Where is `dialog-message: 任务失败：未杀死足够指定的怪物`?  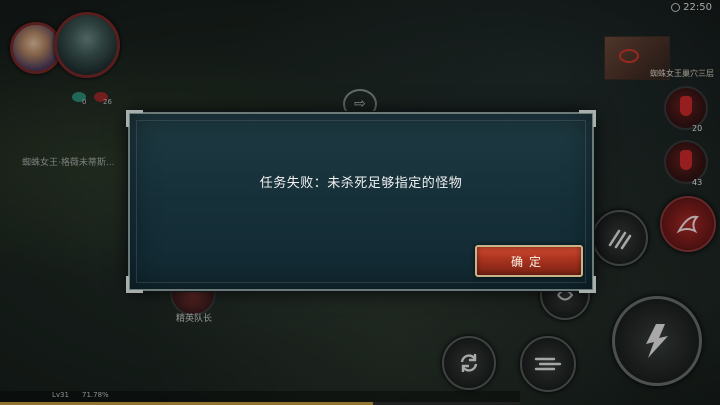 dialog-message: 任务失败：未杀死足够指定的怪物 is located at coordinates (361, 183).